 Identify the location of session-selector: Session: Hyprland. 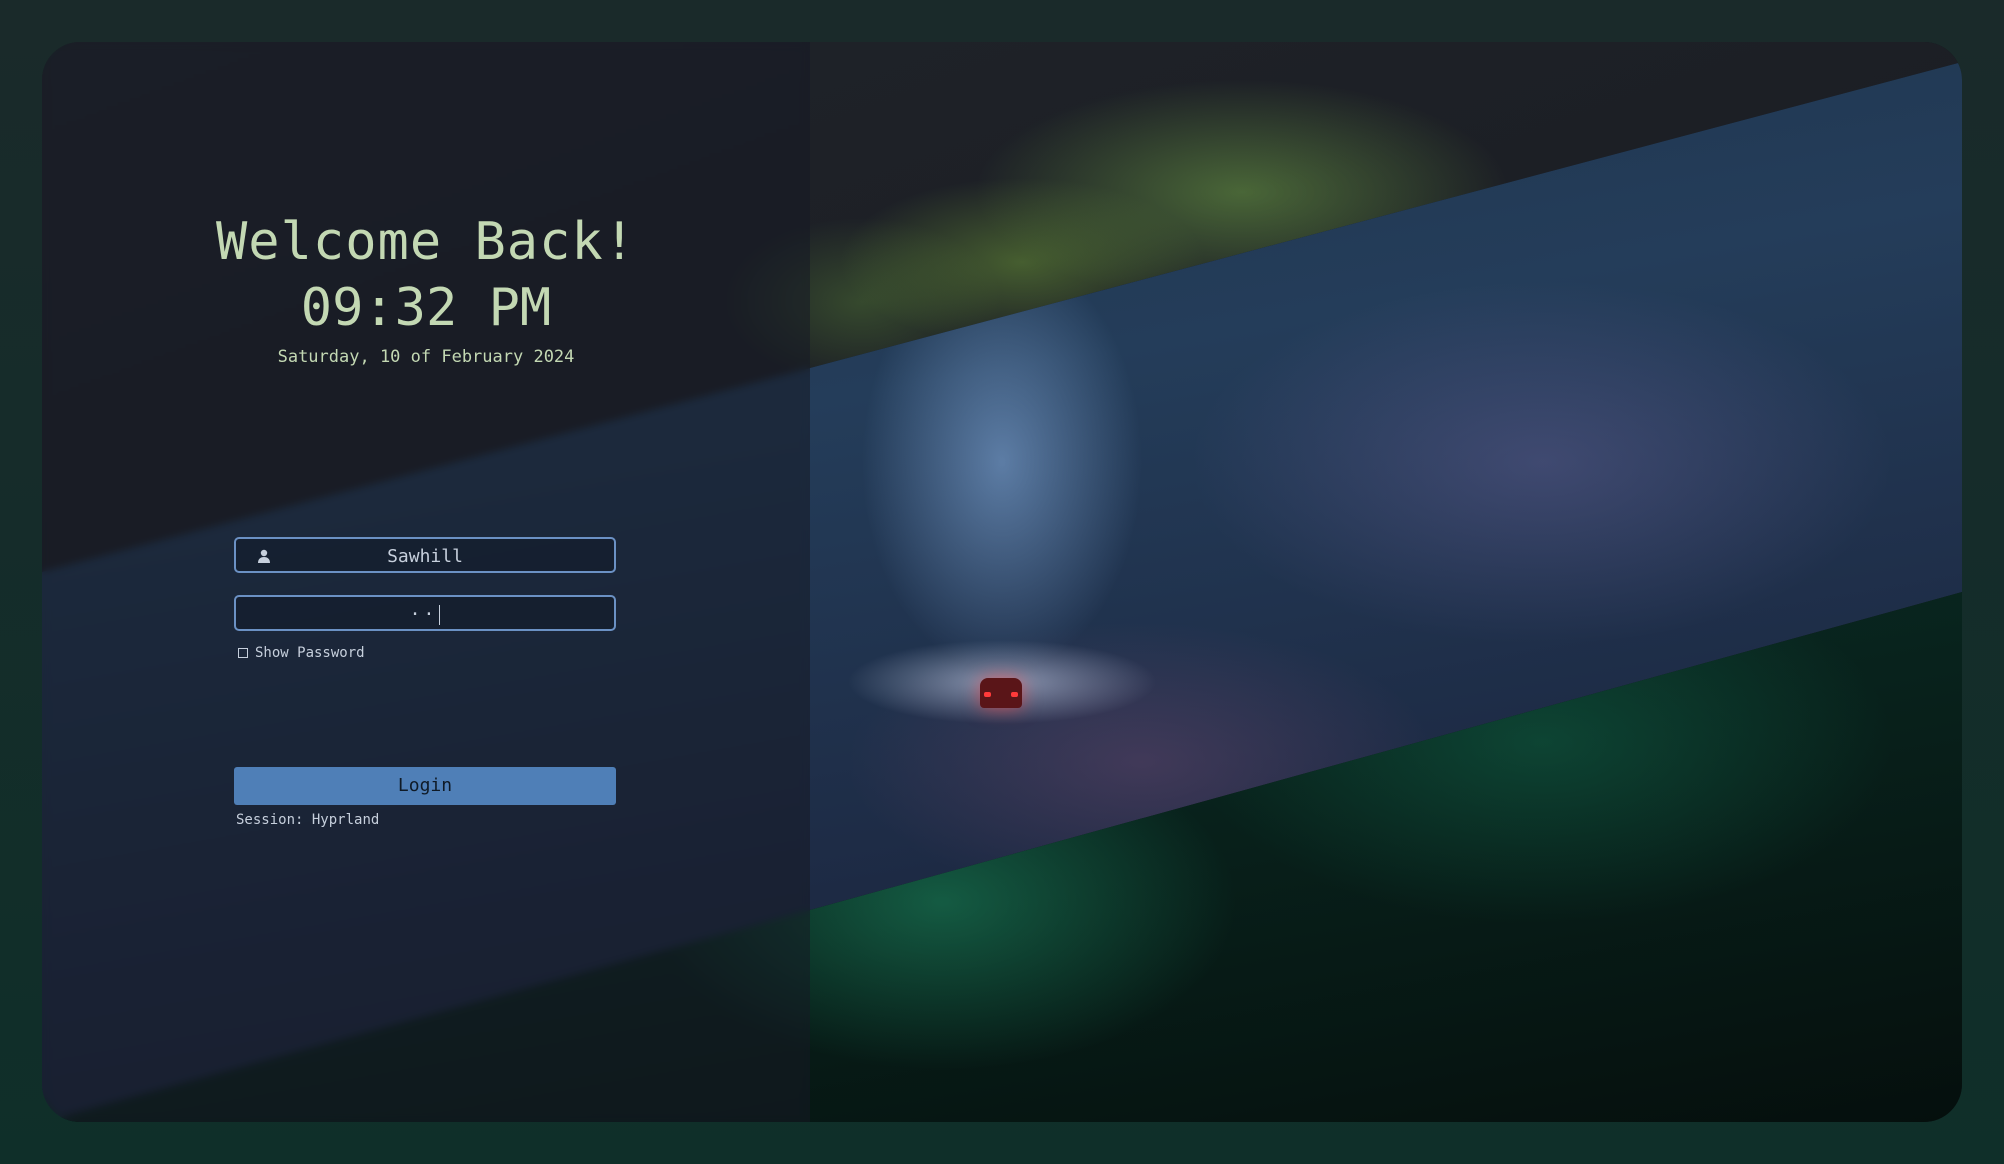
(307, 820).